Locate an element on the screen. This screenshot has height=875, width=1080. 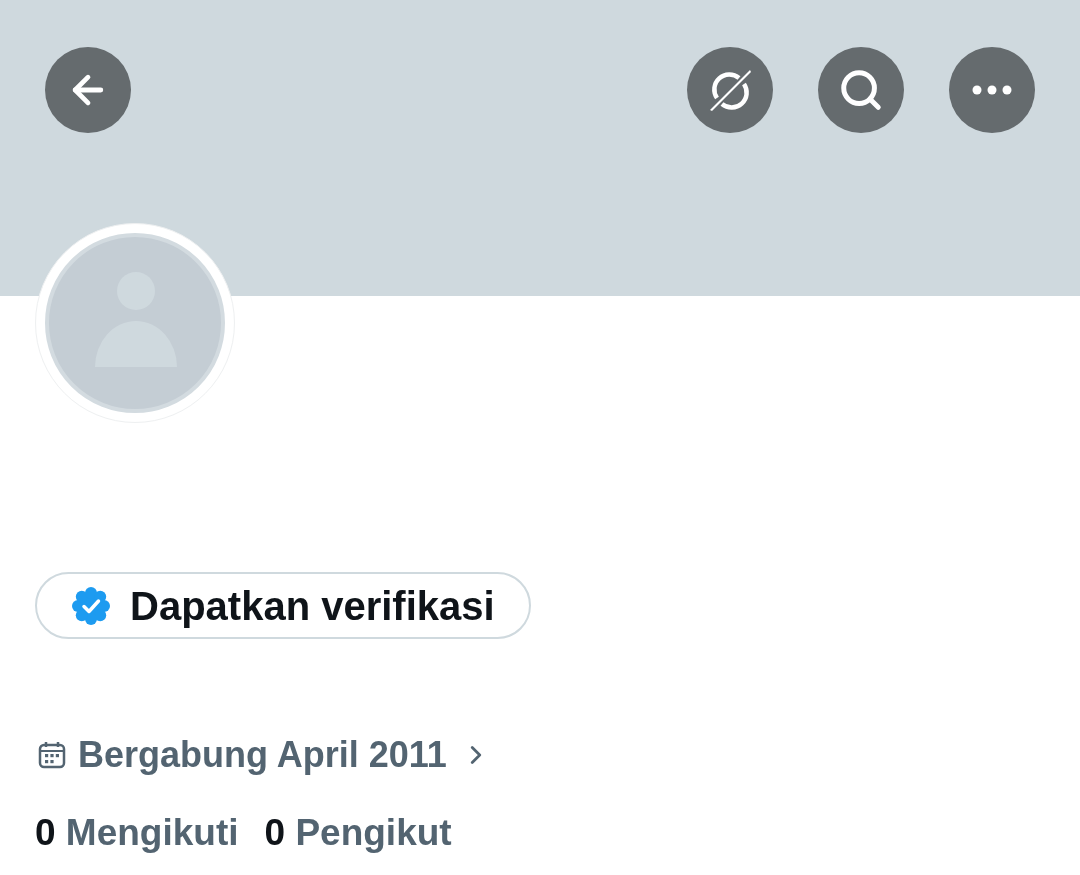
calendar-icon is located at coordinates (52, 755).